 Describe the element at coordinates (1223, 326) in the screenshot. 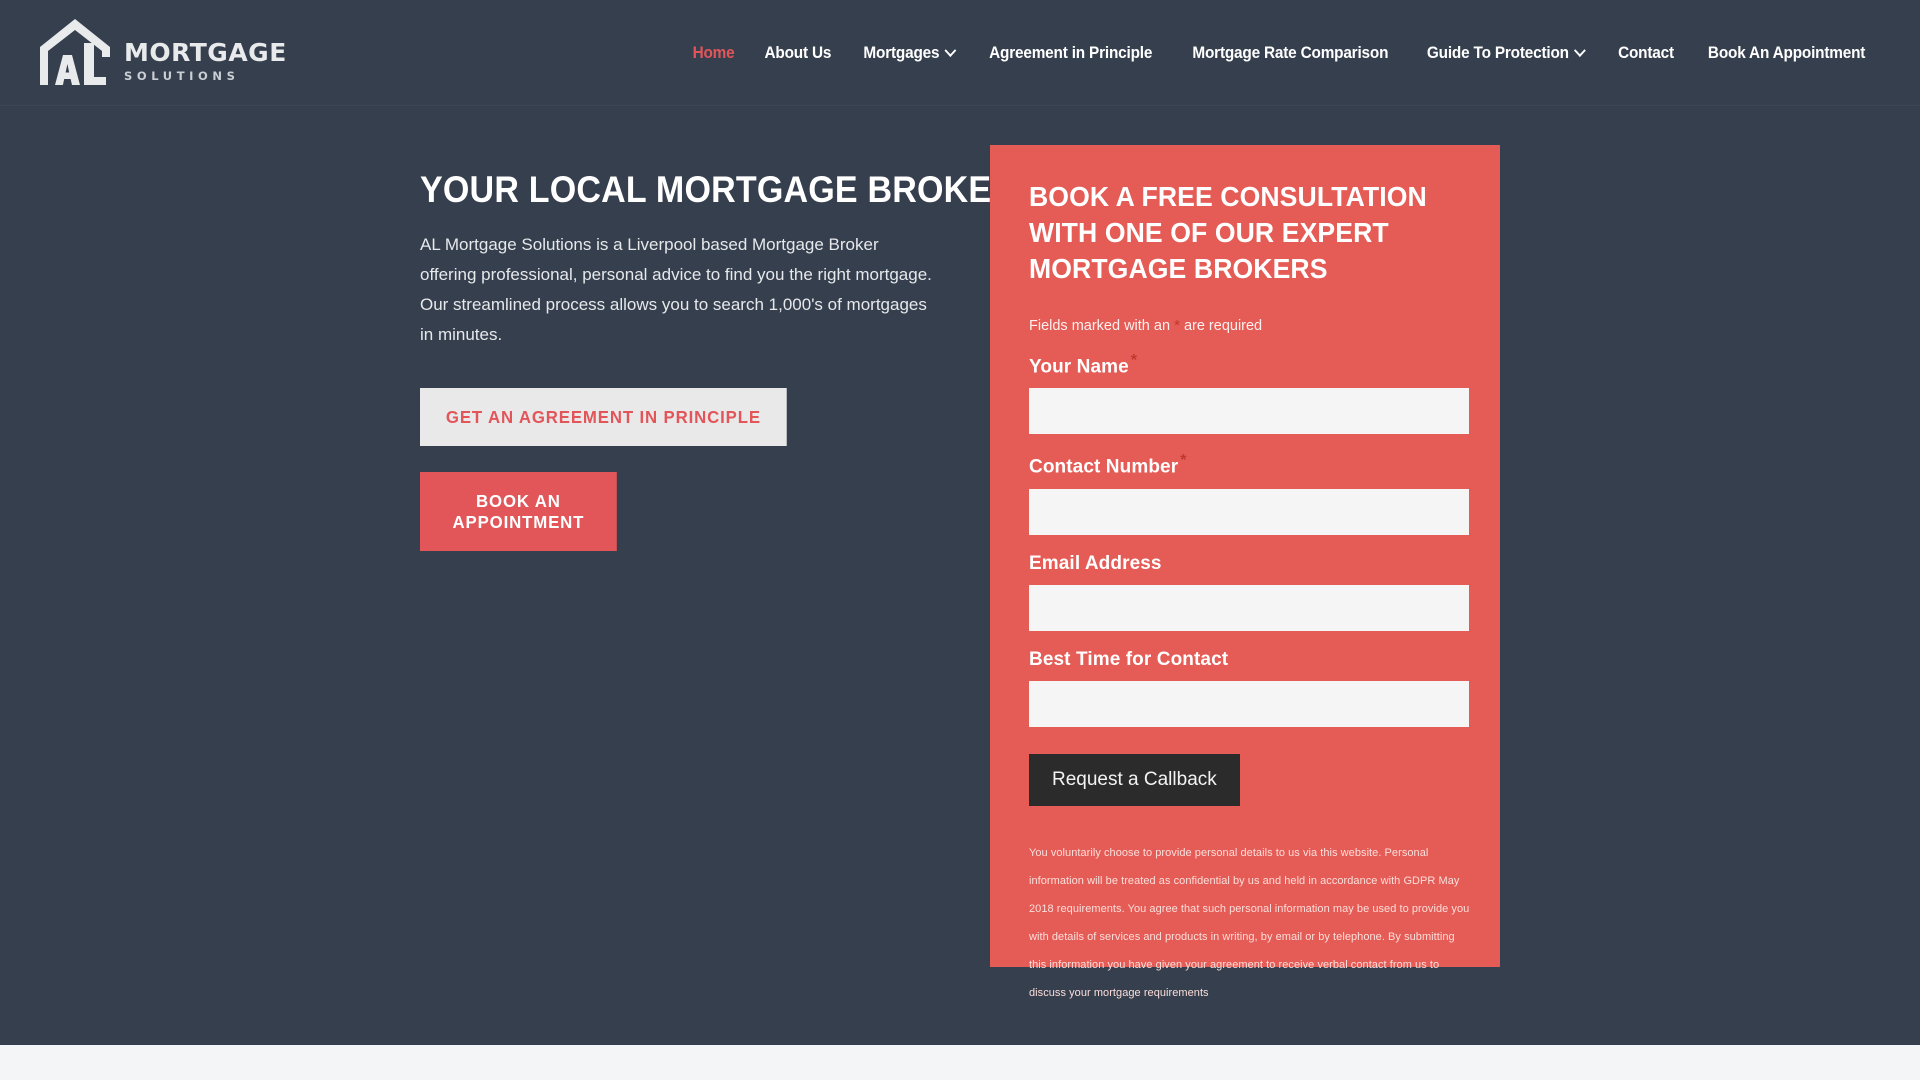

I see `required-note-suffix: are required` at that location.